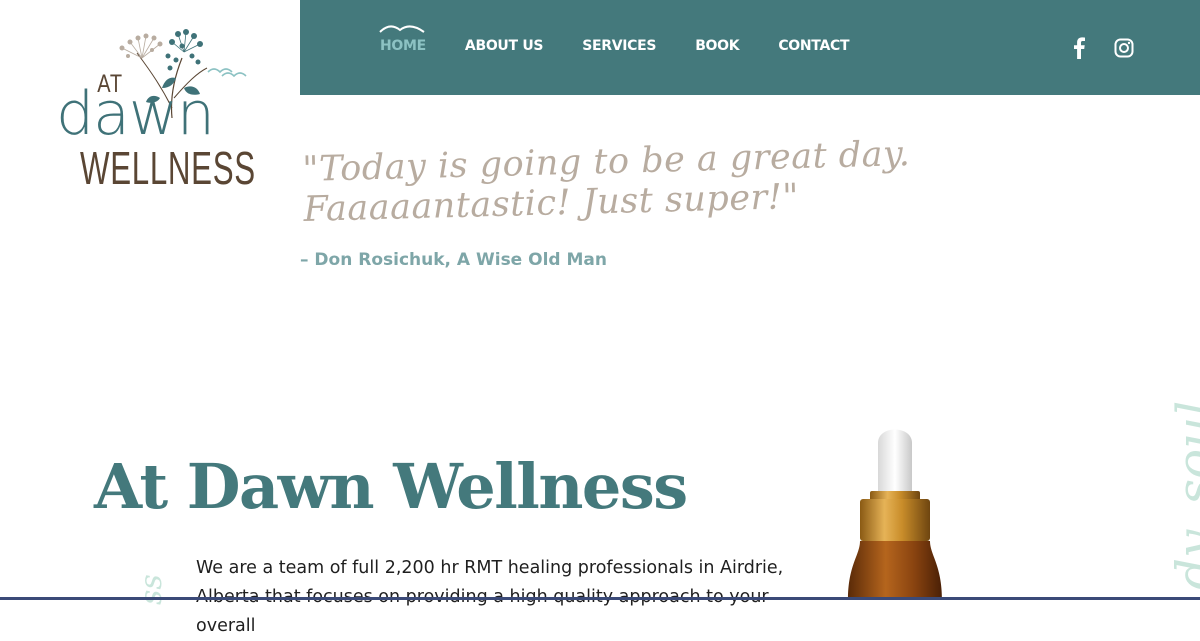 The height and width of the screenshot is (641, 1200). Describe the element at coordinates (895, 514) in the screenshot. I see `essential-oil-bottle-image` at that location.